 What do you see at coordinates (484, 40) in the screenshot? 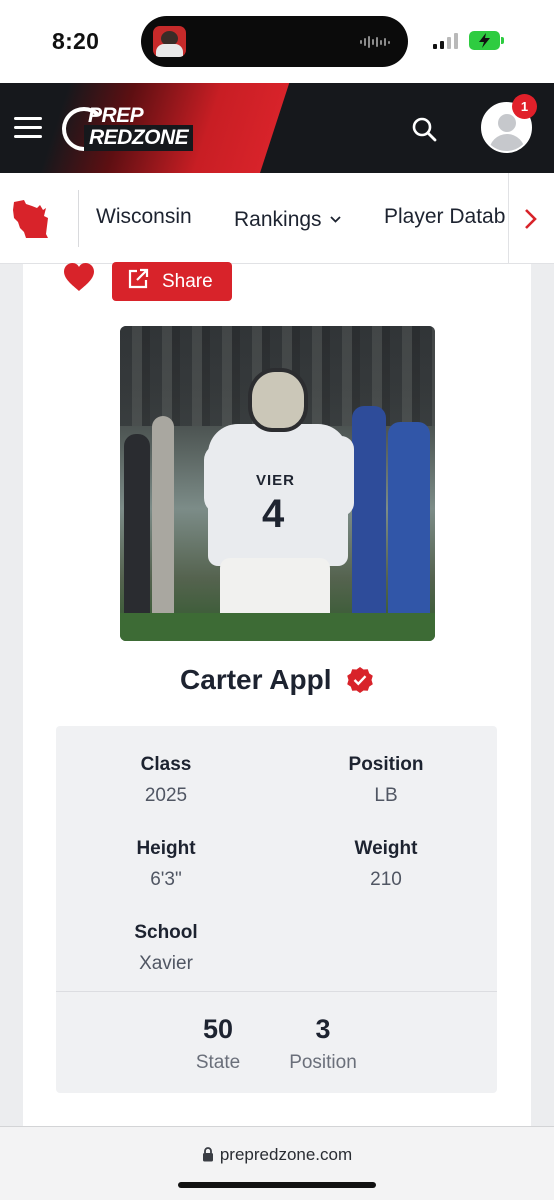
I see `battery-charging-icon` at bounding box center [484, 40].